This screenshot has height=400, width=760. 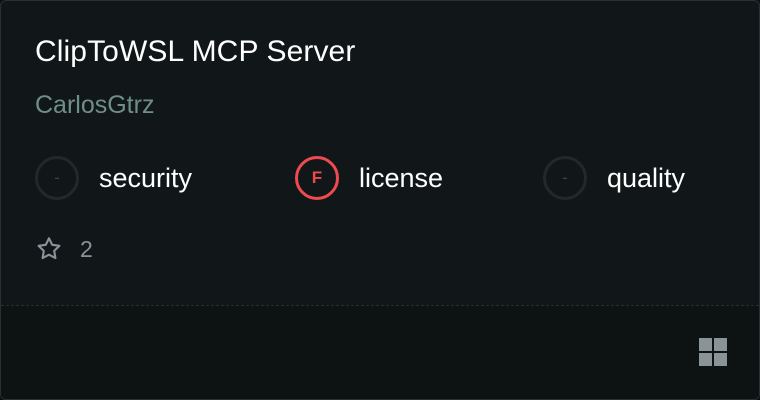 I want to click on server-title: ClipToWSL MCP Server, so click(x=195, y=52).